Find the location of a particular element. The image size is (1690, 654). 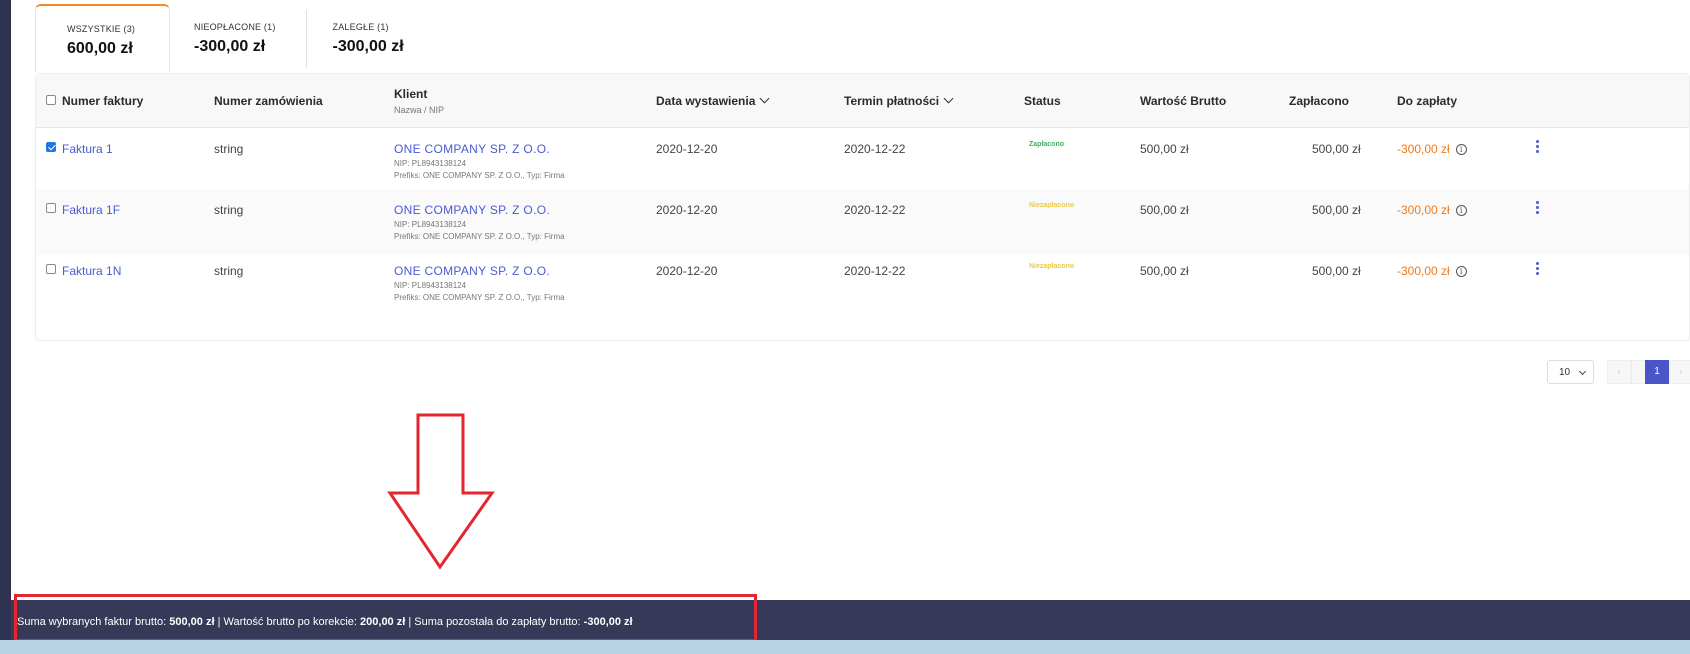

select-all-checkbox is located at coordinates (51, 100).